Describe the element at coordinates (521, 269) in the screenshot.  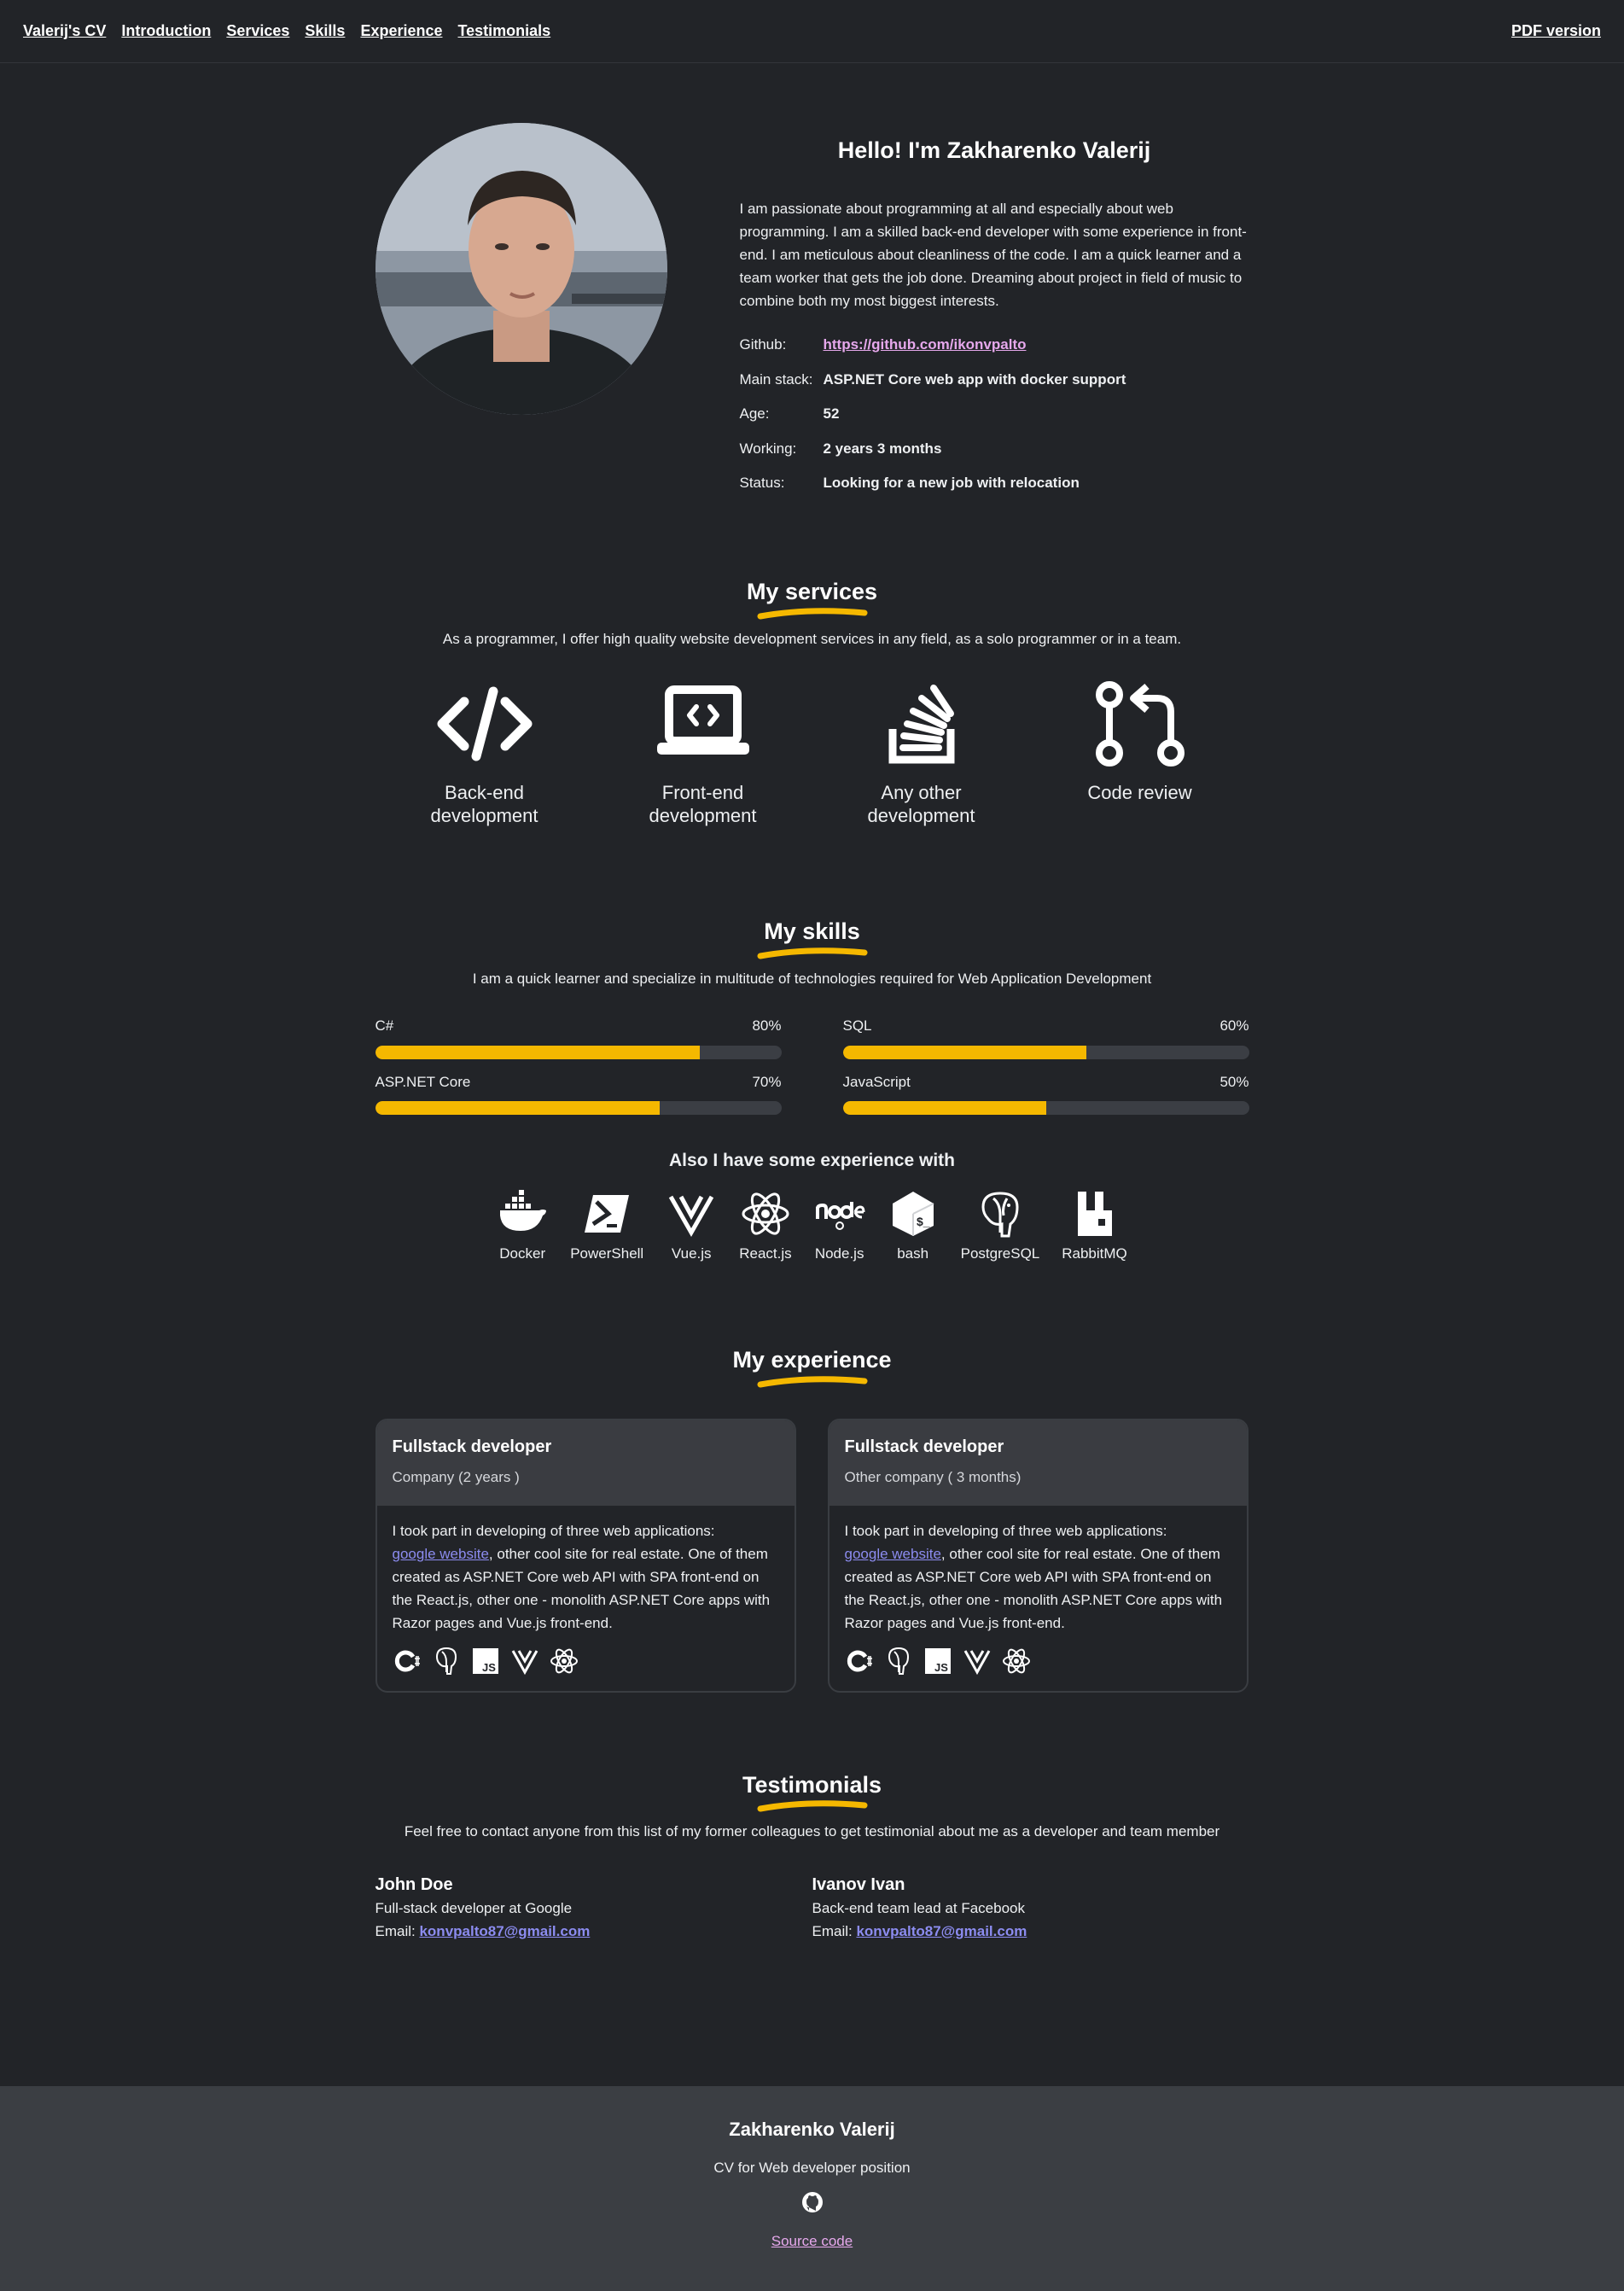
I see `profile-photo` at that location.